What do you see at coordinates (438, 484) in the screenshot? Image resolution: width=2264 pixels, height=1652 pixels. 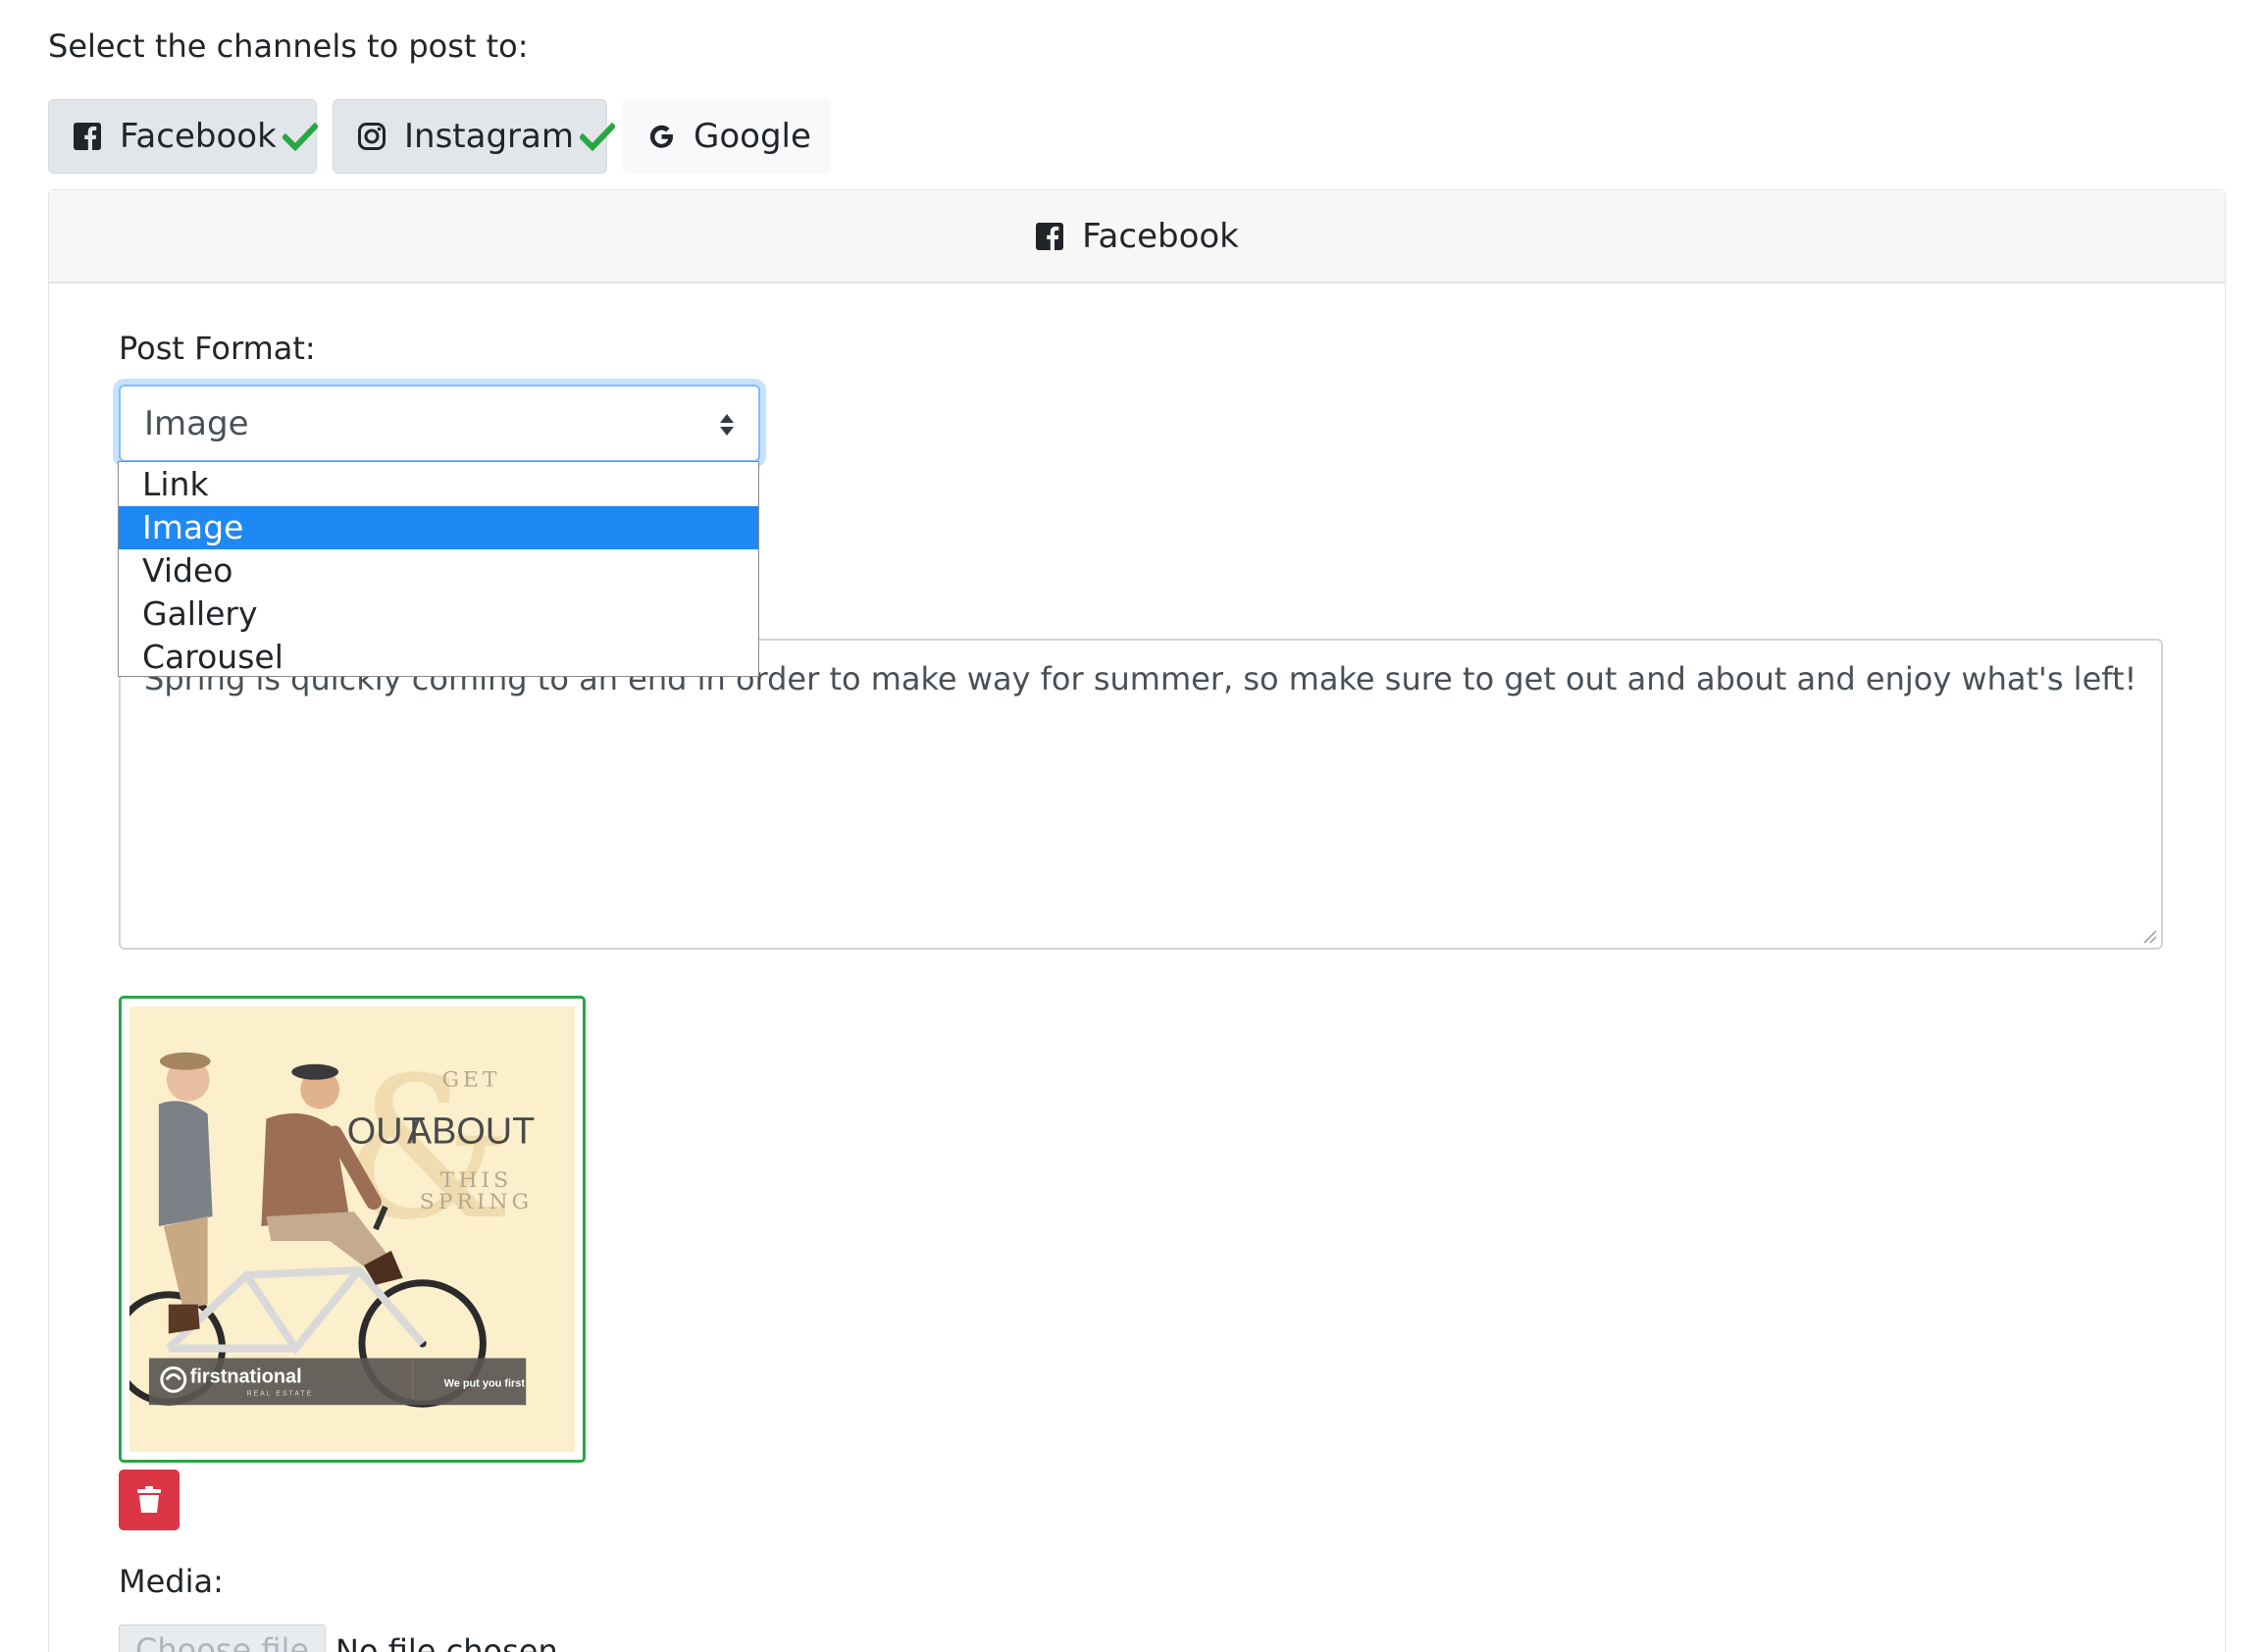 I see `option-link: Link` at bounding box center [438, 484].